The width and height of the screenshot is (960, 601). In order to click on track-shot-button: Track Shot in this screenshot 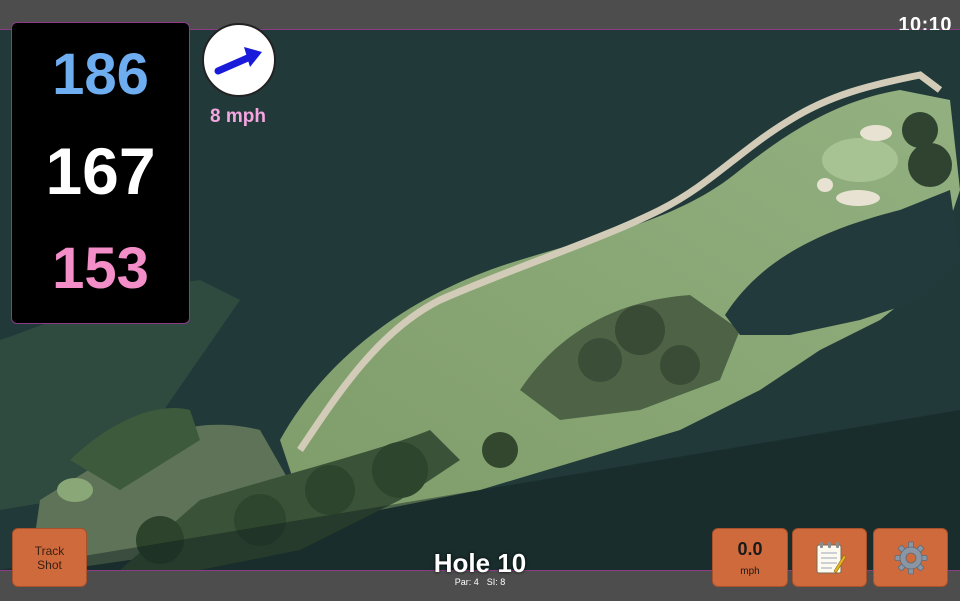, I will do `click(49, 557)`.